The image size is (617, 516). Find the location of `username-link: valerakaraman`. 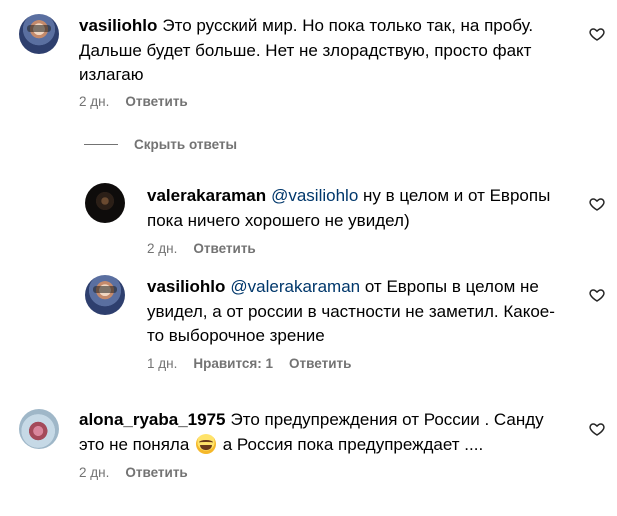

username-link: valerakaraman is located at coordinates (206, 195).